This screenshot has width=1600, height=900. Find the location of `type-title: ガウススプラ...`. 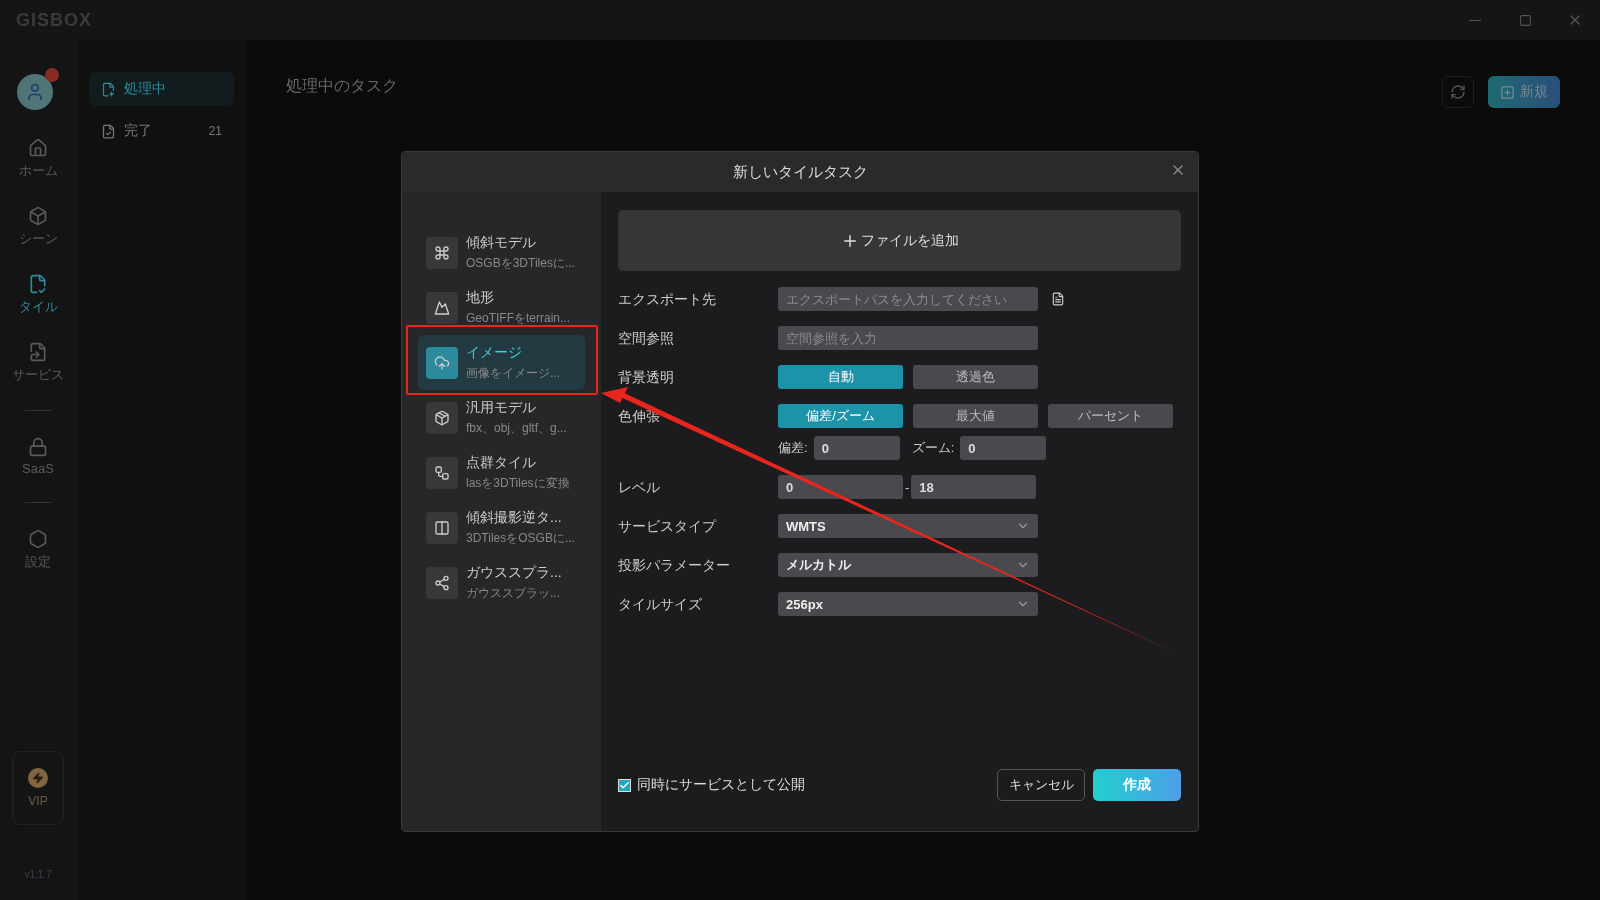

type-title: ガウススプラ... is located at coordinates (514, 572).